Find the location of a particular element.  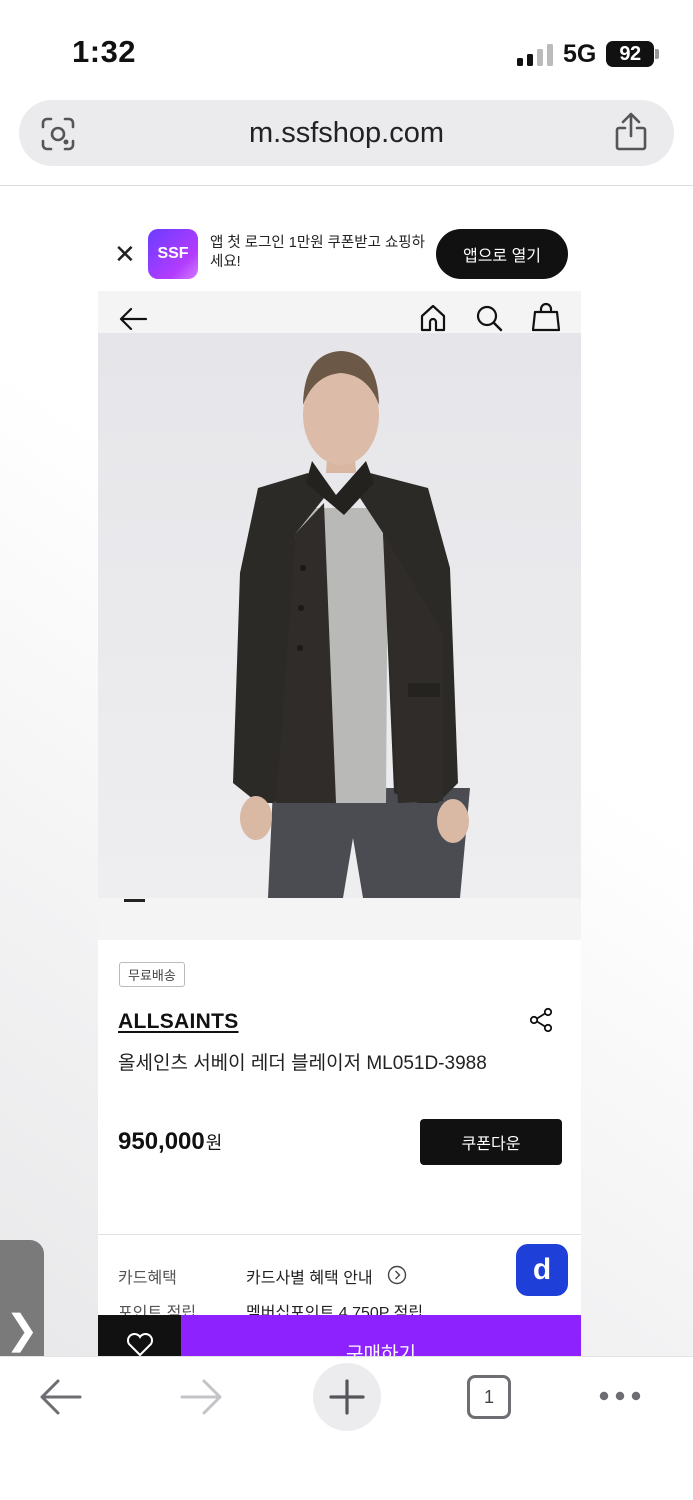

share-icon is located at coordinates (631, 132).